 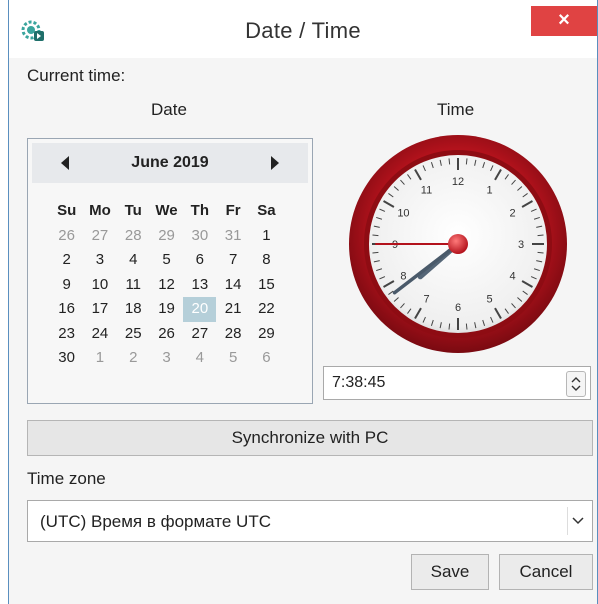 I want to click on calendar-day: 17, so click(x=99, y=309).